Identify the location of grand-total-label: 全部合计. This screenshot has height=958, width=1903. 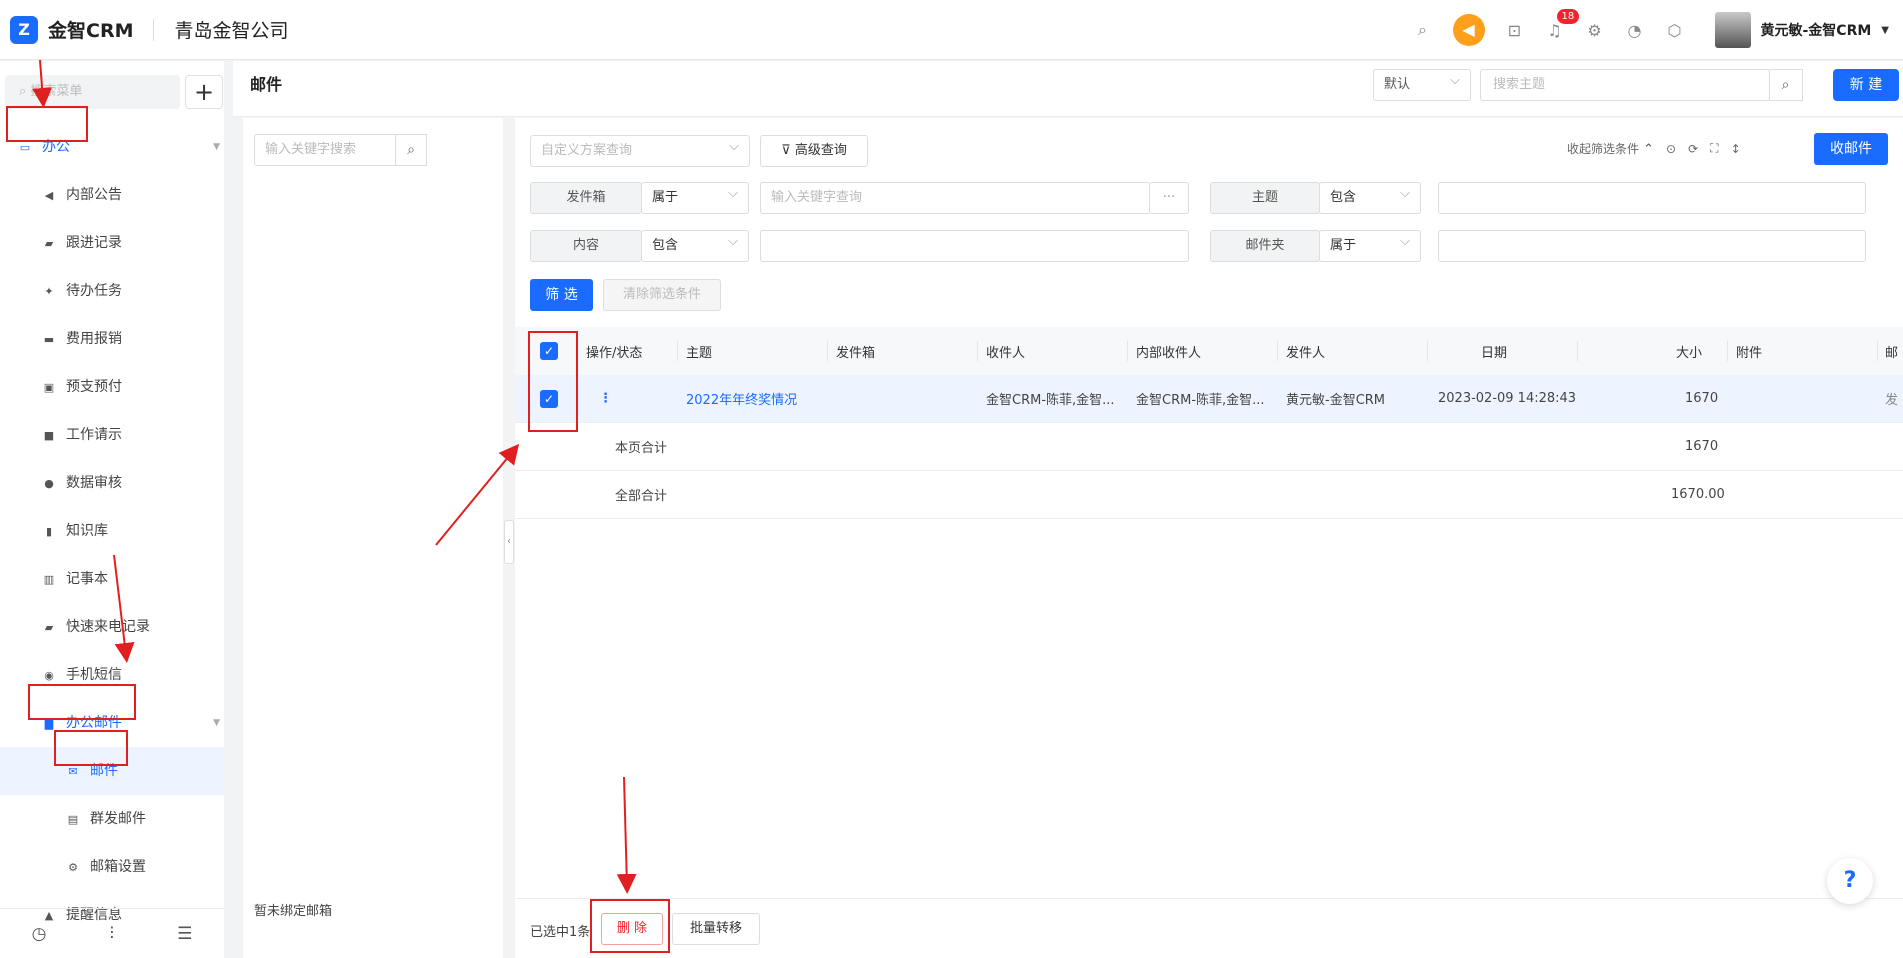
(641, 496).